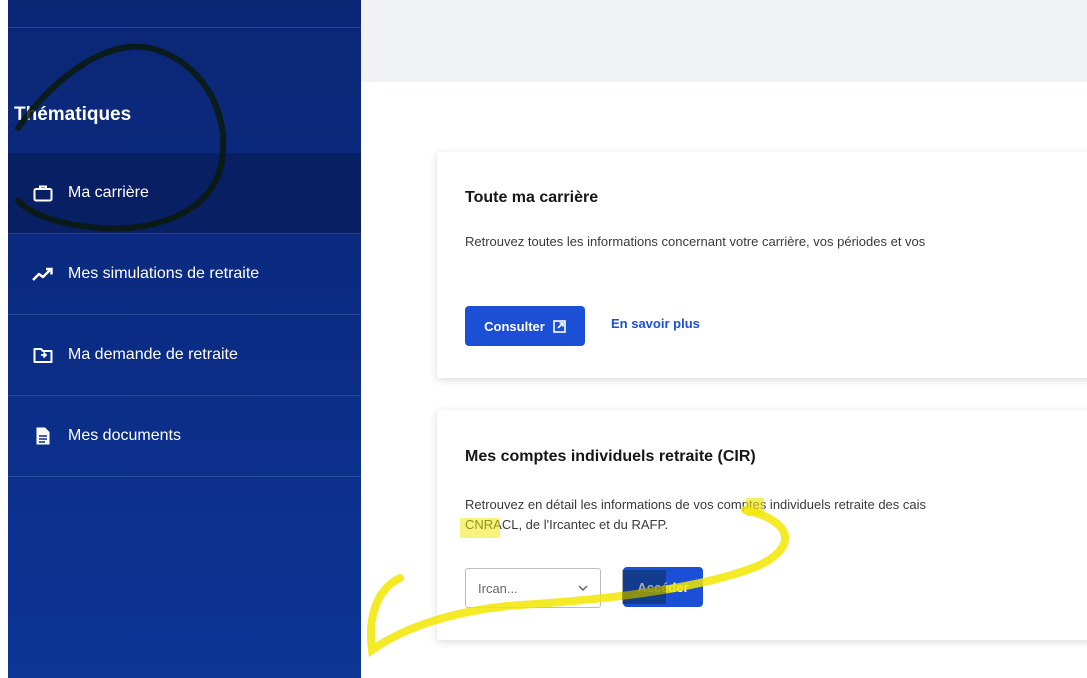 Image resolution: width=1087 pixels, height=678 pixels. What do you see at coordinates (108, 192) in the screenshot?
I see `sidebar-item-label: Ma carrière` at bounding box center [108, 192].